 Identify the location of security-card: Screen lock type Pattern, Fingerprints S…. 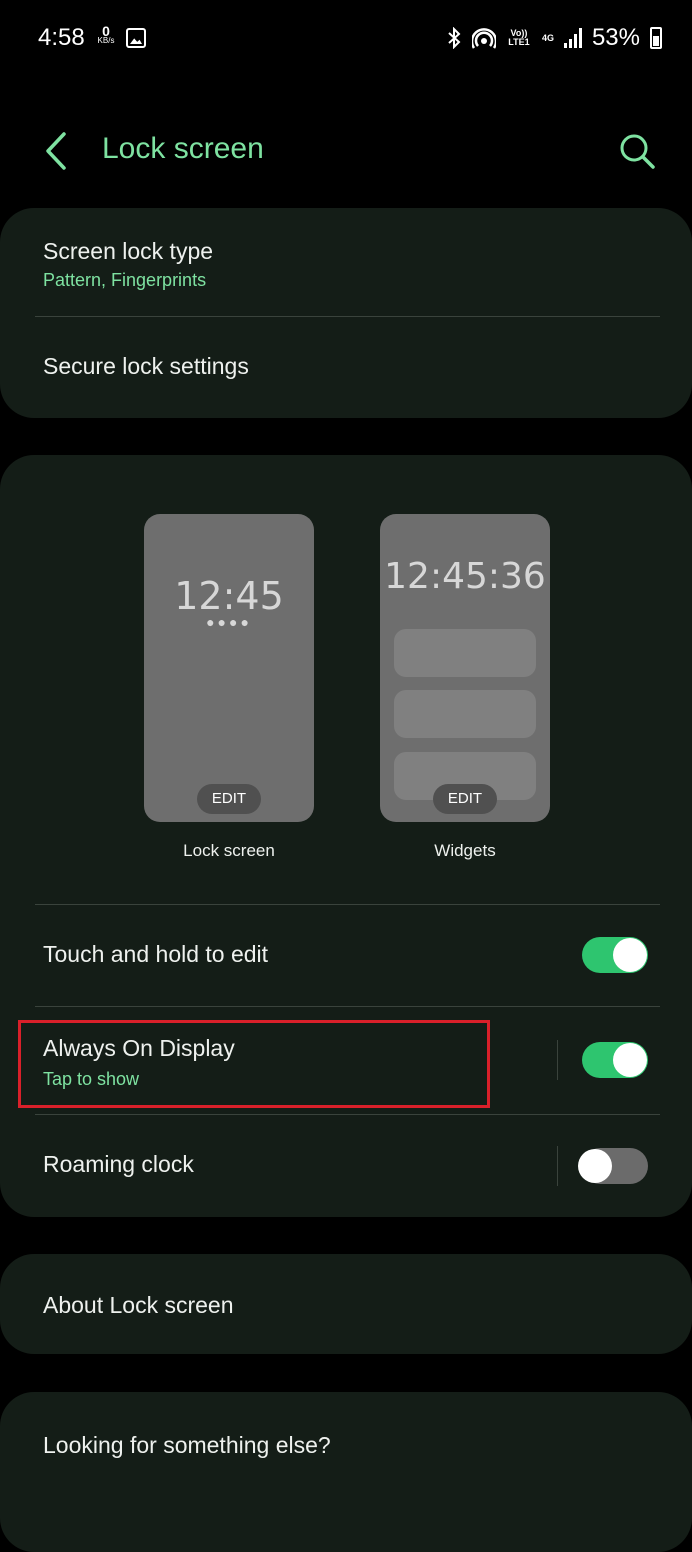
(346, 313).